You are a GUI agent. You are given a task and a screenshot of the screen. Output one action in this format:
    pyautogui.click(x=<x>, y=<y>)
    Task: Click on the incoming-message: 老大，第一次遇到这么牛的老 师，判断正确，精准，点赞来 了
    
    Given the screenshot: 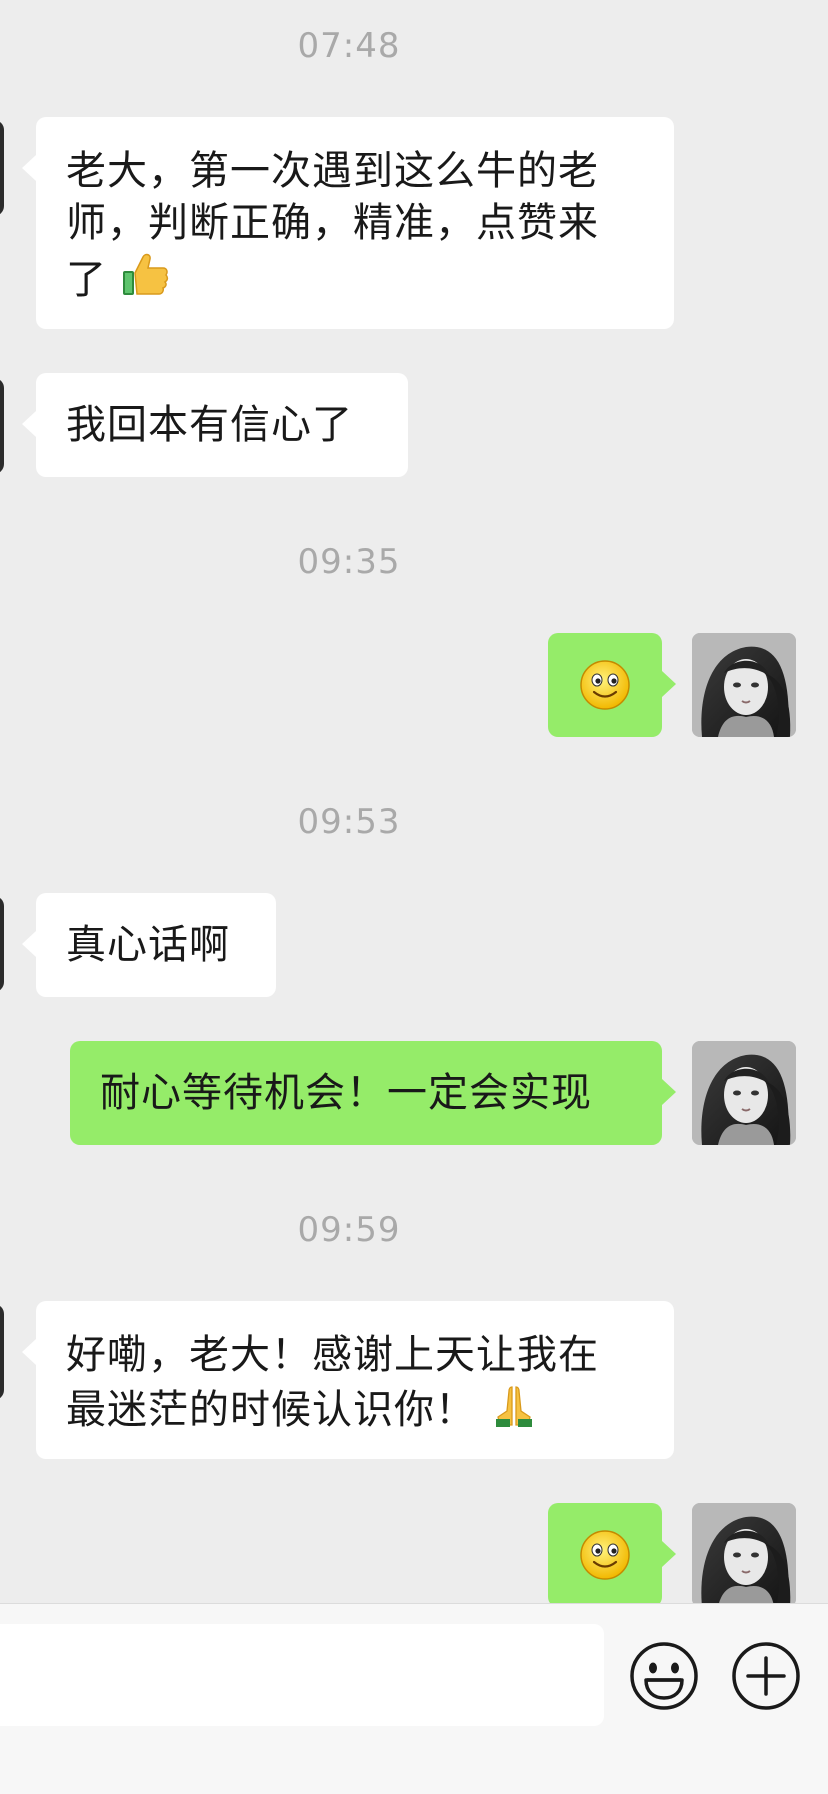 What is the action you would take?
    pyautogui.click(x=348, y=223)
    